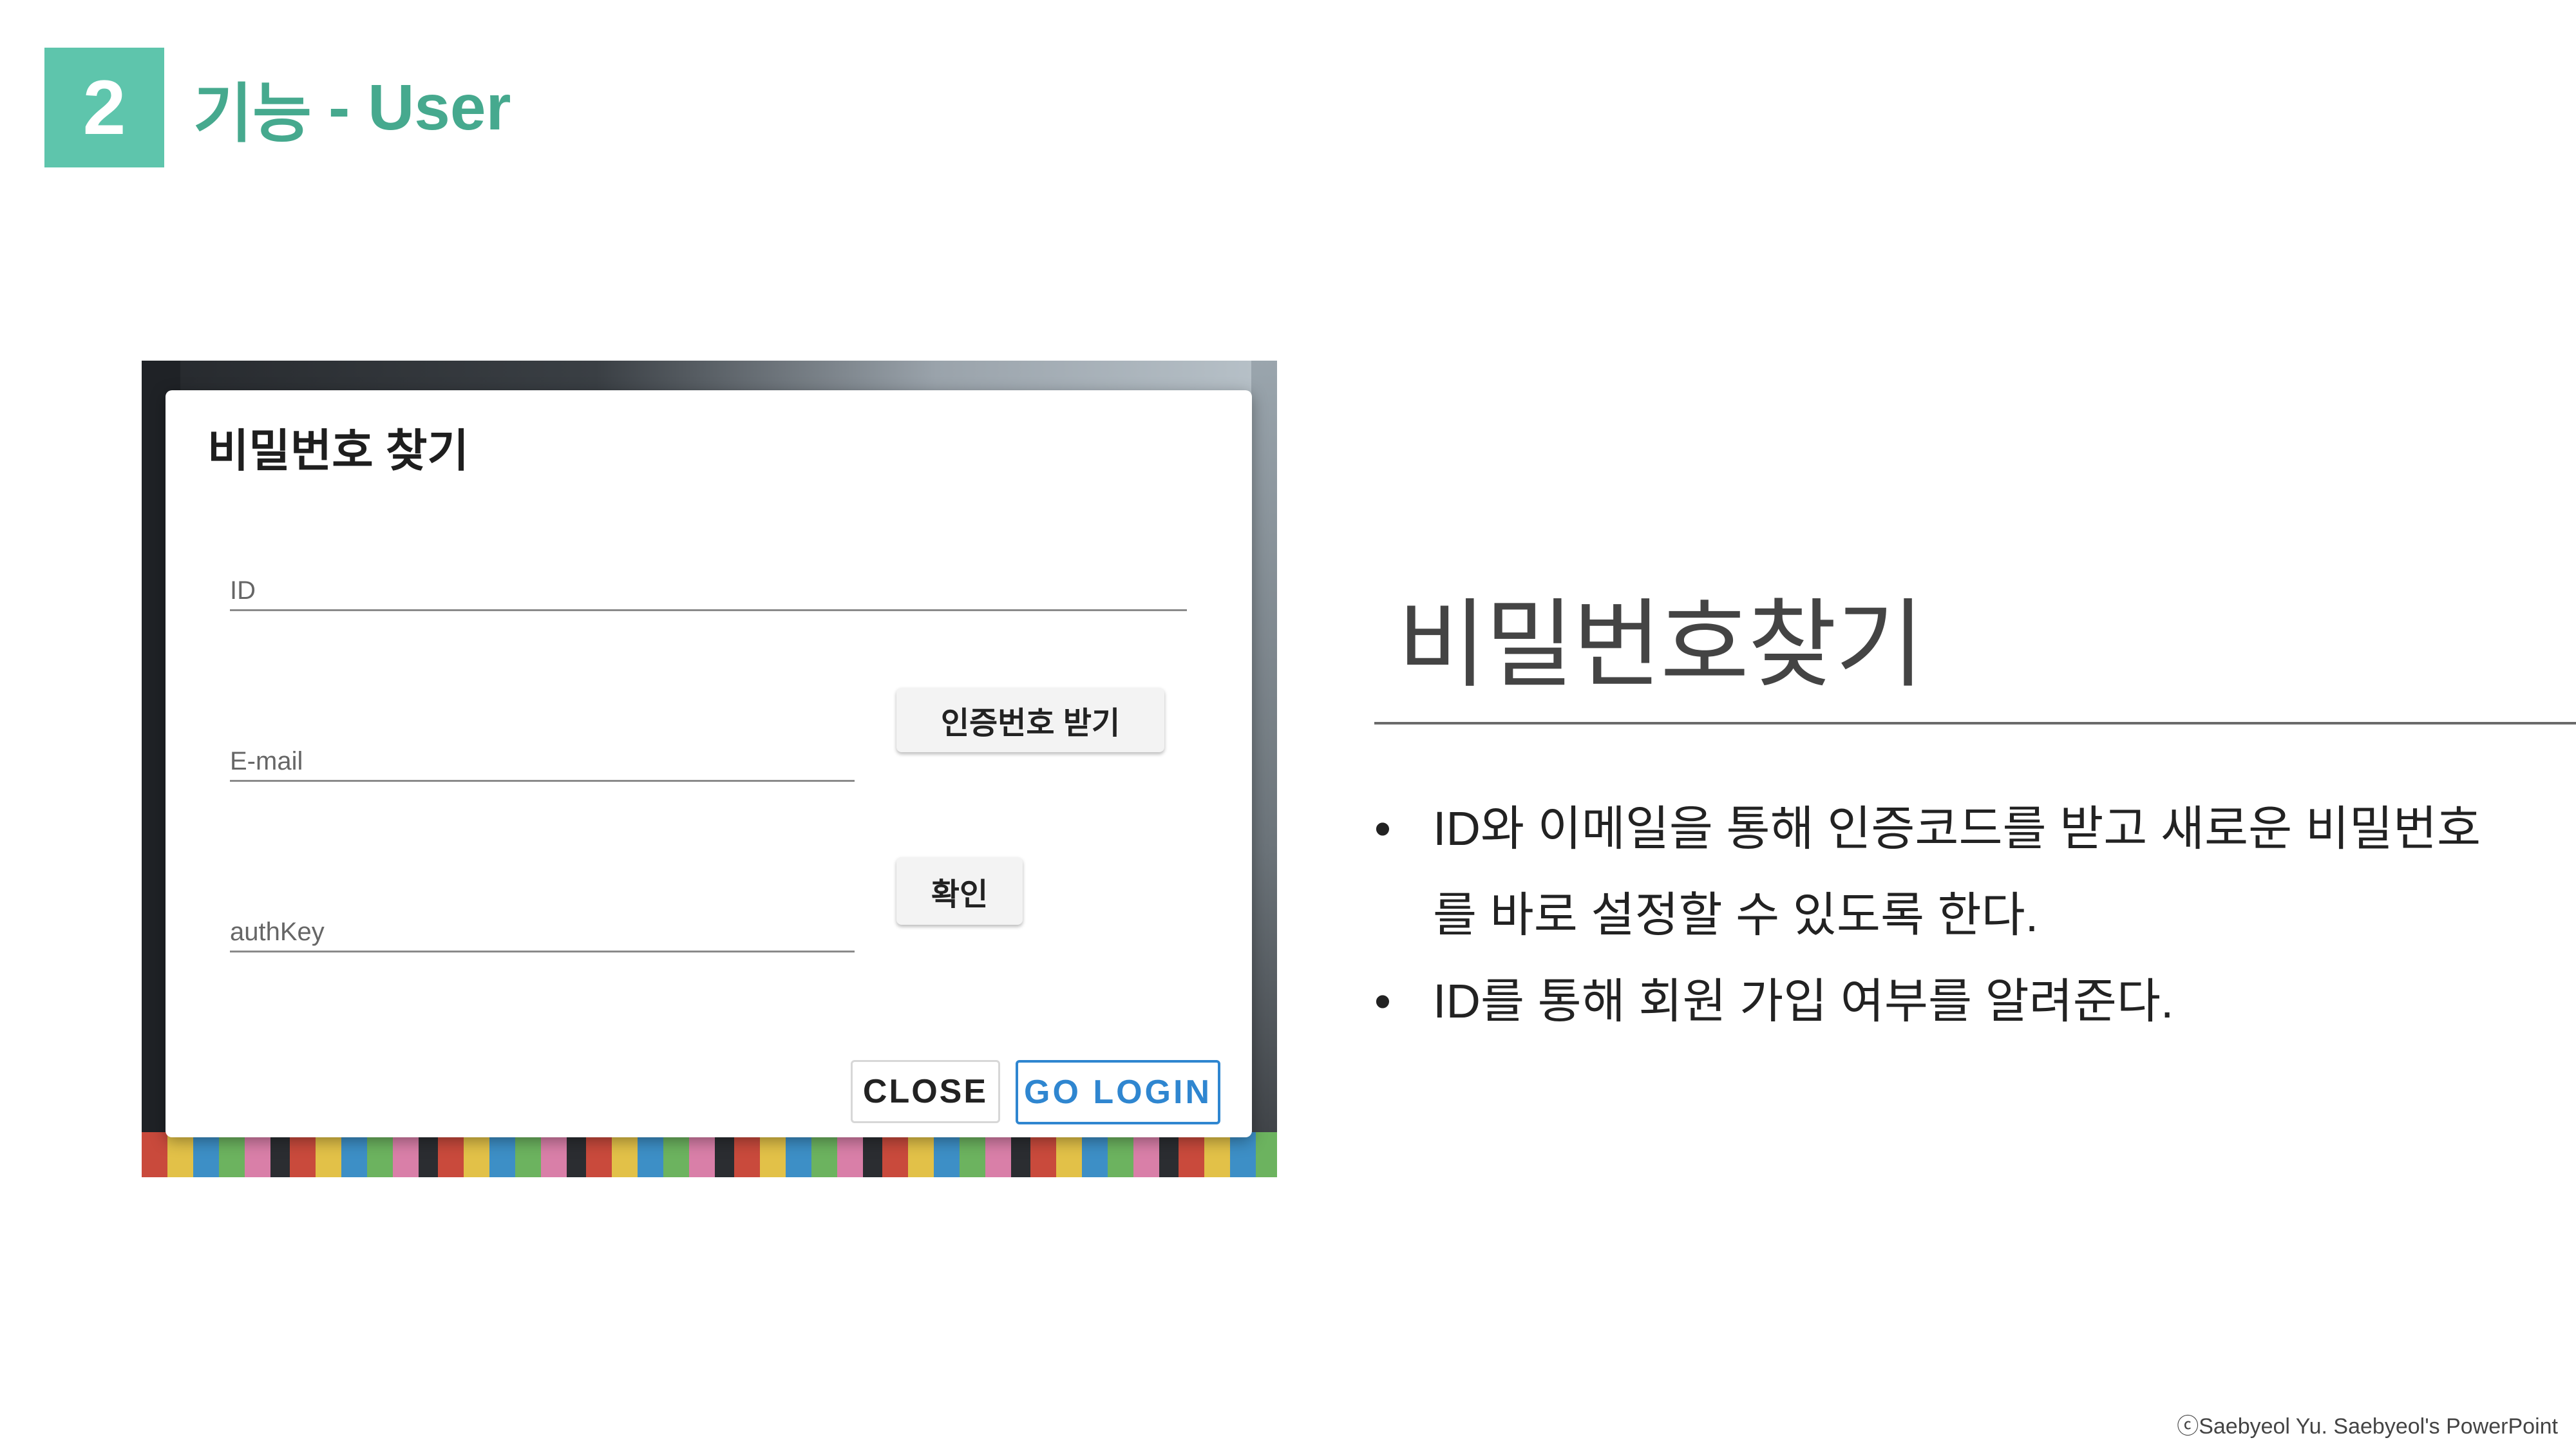 This screenshot has height=1449, width=2576. What do you see at coordinates (1030, 720) in the screenshot?
I see `request-auth-code-button: 인증번호 받기` at bounding box center [1030, 720].